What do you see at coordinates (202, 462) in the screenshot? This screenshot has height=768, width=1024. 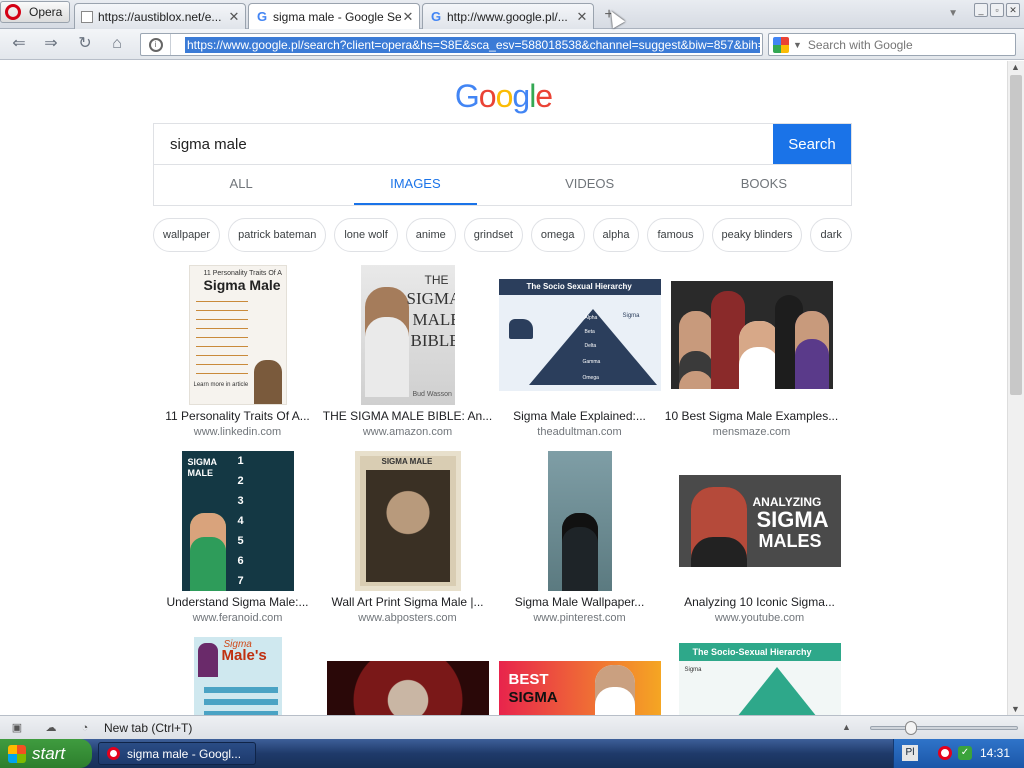 I see `thumbnail-caption: SIGMA` at bounding box center [202, 462].